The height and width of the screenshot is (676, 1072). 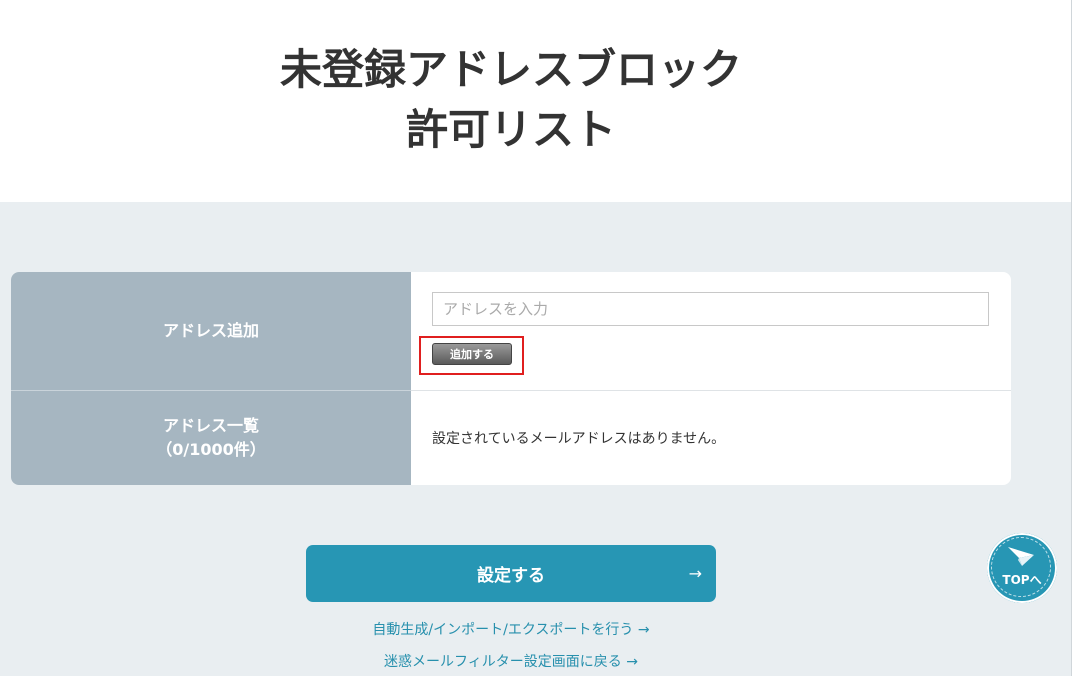 I want to click on back-to-filter-link: 迷惑メールフィルター設定画面に戻る →, so click(x=511, y=661).